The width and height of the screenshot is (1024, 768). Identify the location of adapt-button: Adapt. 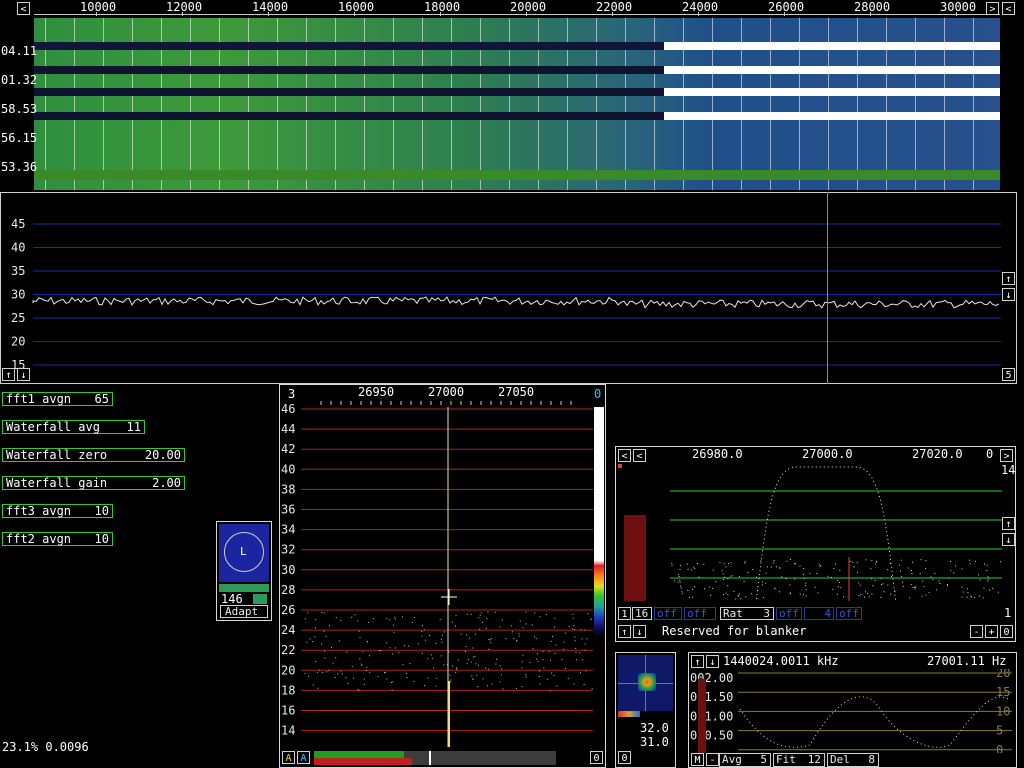
(244, 611).